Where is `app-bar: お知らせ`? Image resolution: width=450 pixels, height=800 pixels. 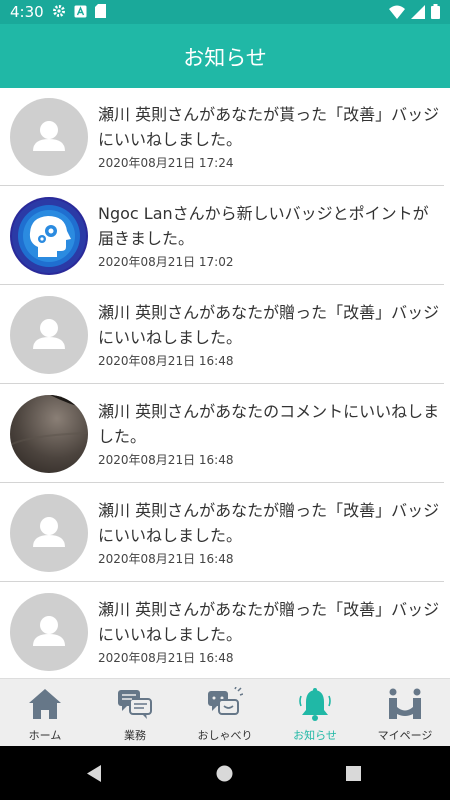
app-bar: お知らせ is located at coordinates (225, 56).